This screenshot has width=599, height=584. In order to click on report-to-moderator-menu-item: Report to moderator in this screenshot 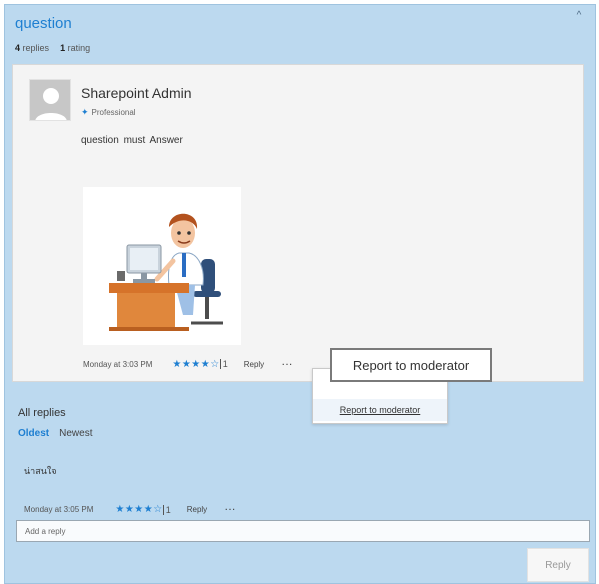, I will do `click(380, 410)`.